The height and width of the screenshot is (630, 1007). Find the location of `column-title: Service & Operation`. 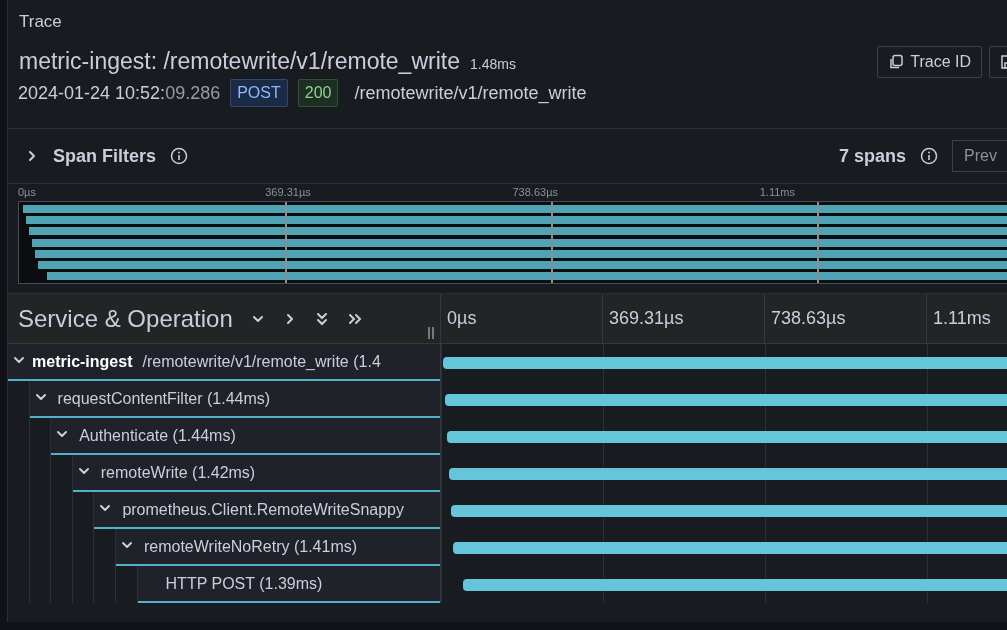

column-title: Service & Operation is located at coordinates (125, 318).